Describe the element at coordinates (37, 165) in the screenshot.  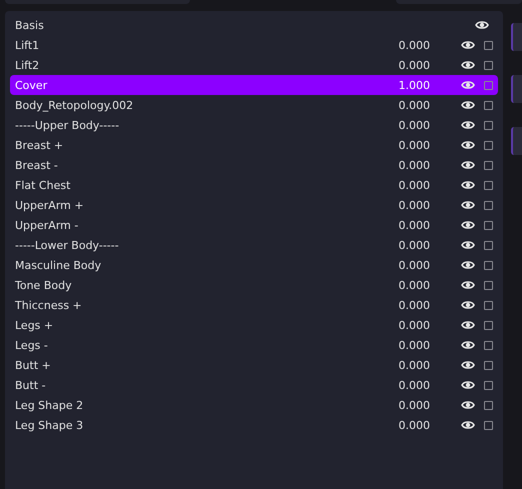
I see `shape-key-name: Breast -` at that location.